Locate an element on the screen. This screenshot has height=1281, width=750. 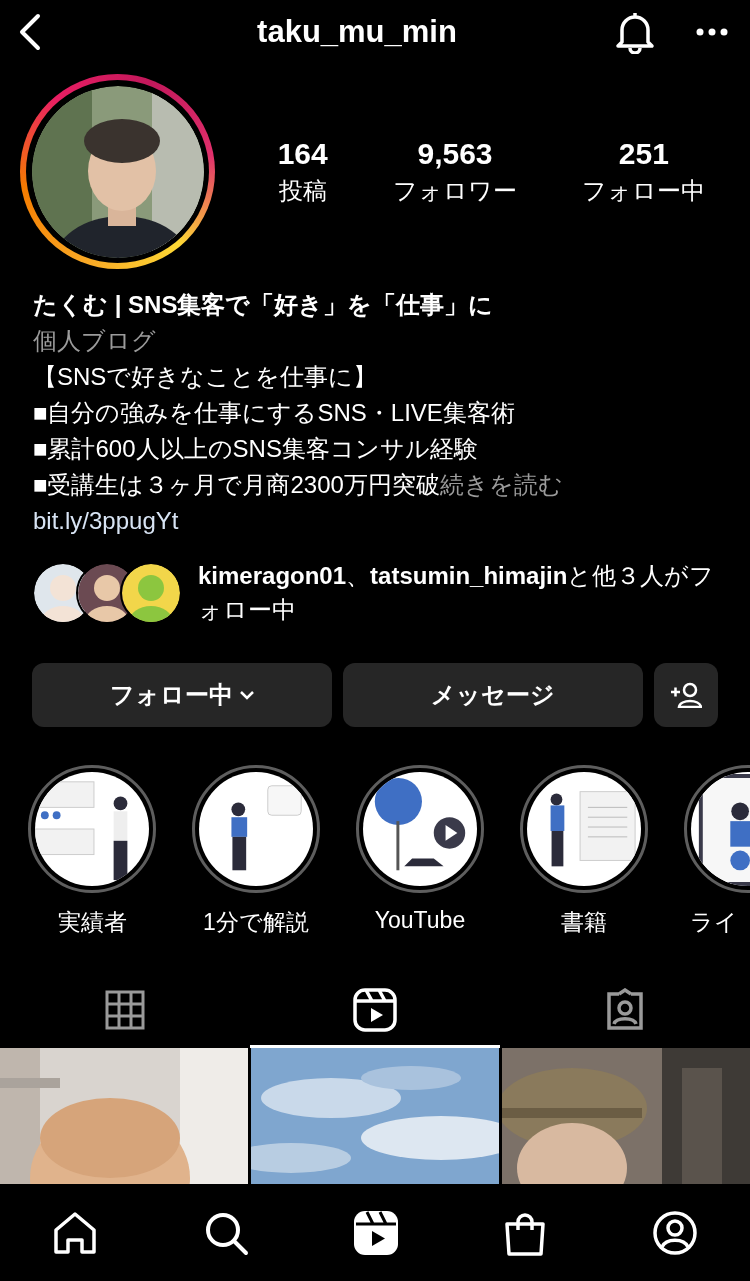
read-more-link: 続きを読む is located at coordinates (501, 484).